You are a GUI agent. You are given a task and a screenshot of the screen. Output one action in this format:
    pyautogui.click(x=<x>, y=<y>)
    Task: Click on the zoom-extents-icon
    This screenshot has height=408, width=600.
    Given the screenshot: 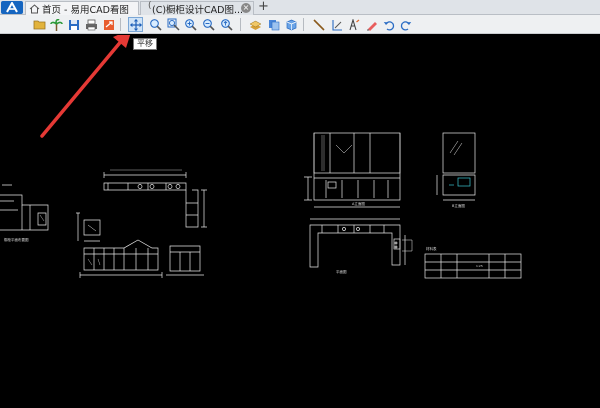 What is the action you would take?
    pyautogui.click(x=173, y=24)
    